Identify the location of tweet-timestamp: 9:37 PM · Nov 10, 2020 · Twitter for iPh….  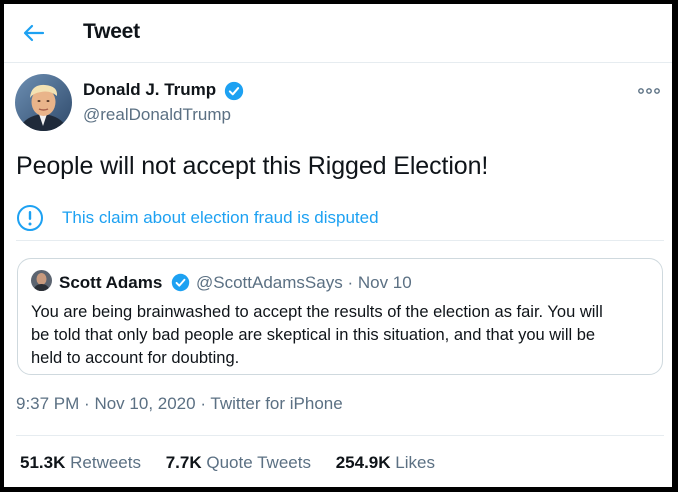
(179, 404).